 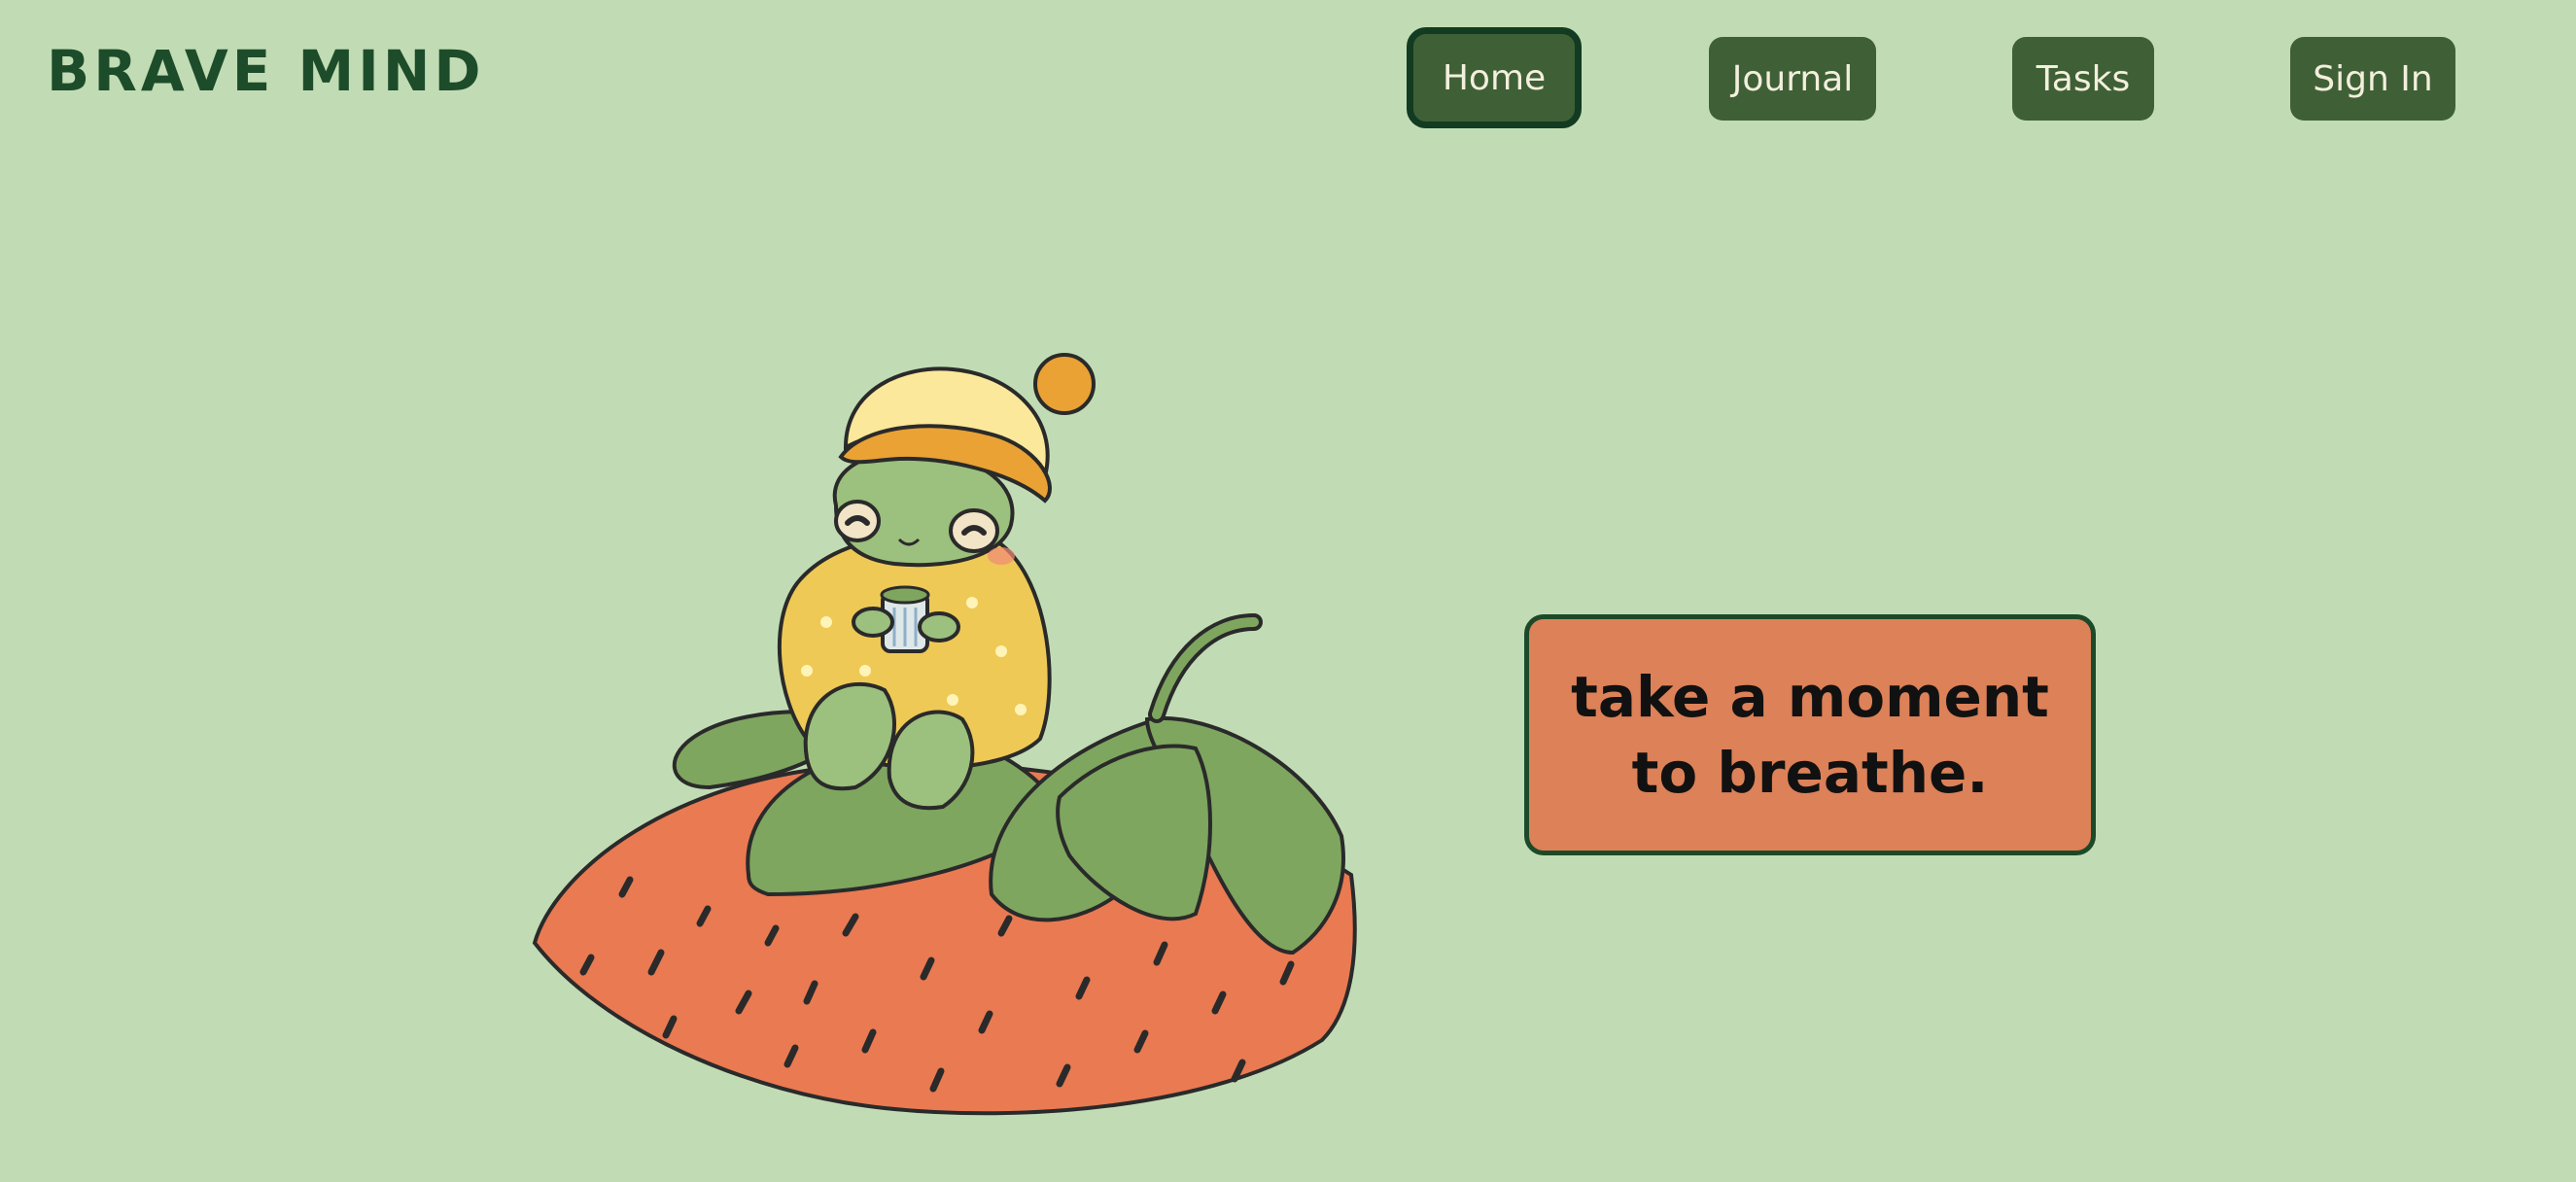 I want to click on nav-tasks-button: Tasks, so click(x=2083, y=79).